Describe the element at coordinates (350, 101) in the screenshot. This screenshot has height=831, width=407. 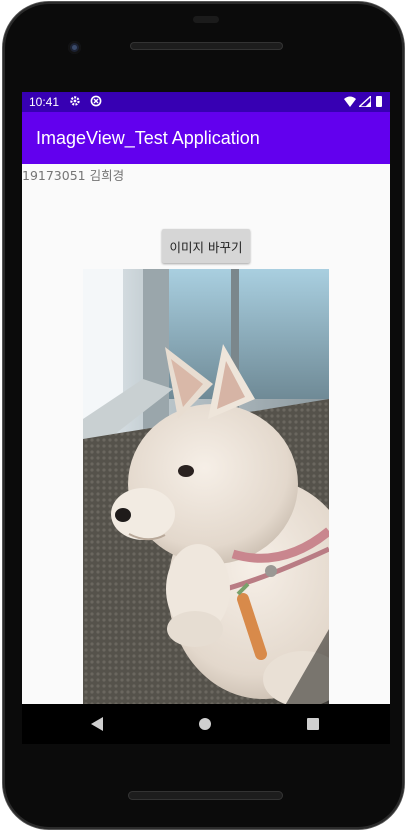
I see `wifi-icon` at that location.